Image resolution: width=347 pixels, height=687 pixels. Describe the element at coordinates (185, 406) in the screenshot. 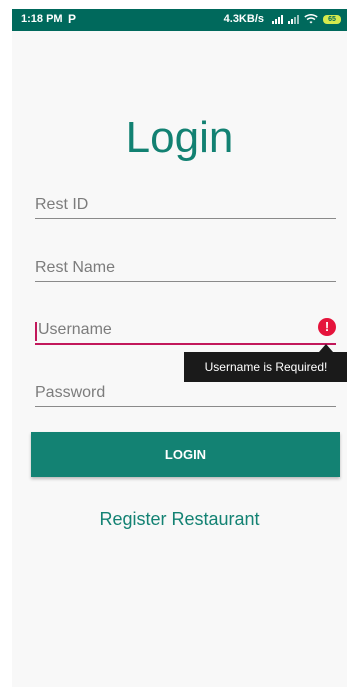

I see `password-underline` at that location.